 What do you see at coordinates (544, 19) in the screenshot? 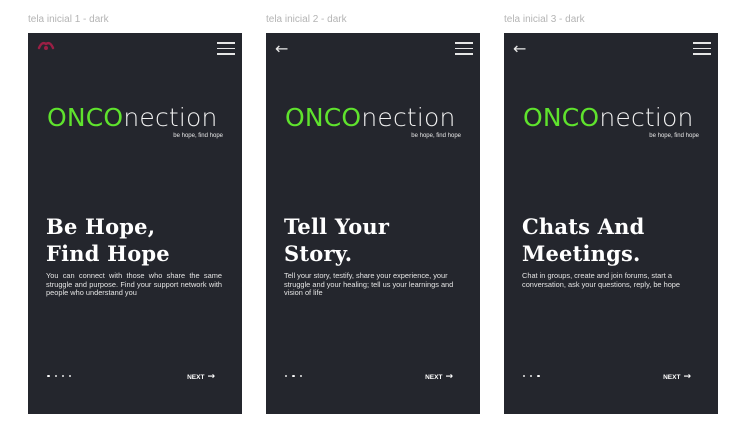
I see `frame-label-3: tela inicial 3 - dark` at bounding box center [544, 19].